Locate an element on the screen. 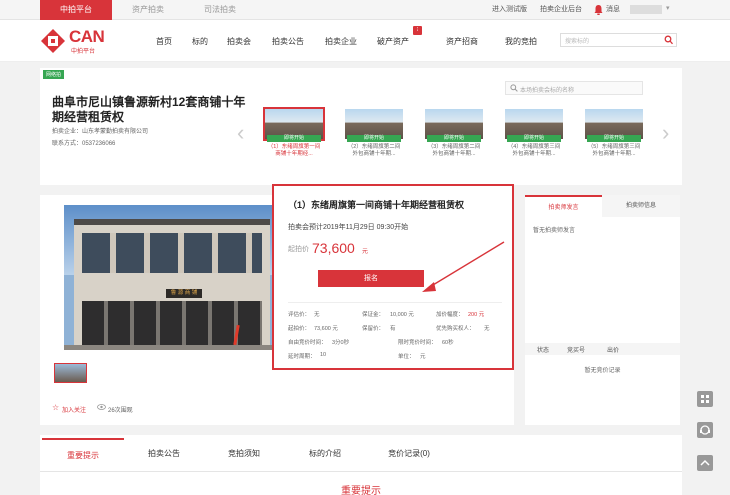  field-value: 73,600 元 is located at coordinates (326, 329).